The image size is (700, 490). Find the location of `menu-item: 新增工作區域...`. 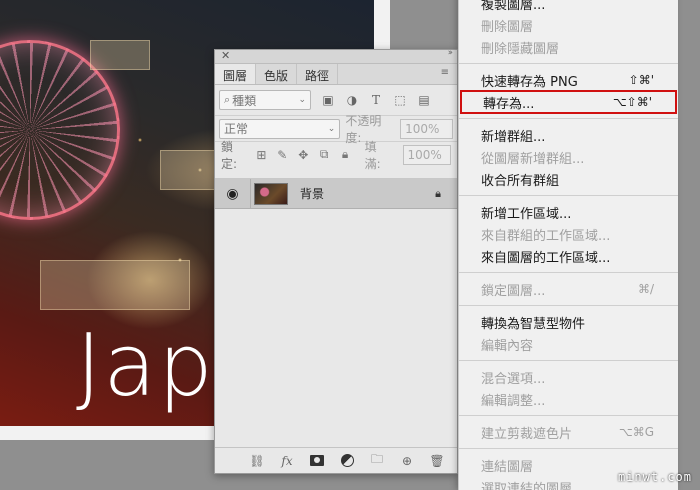

menu-item: 新增工作區域... is located at coordinates (568, 212).